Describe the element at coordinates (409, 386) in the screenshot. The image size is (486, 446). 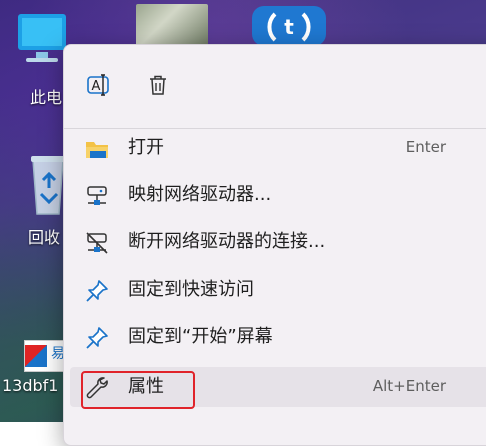
I see `menu-item-shortcut: Alt+Enter` at that location.